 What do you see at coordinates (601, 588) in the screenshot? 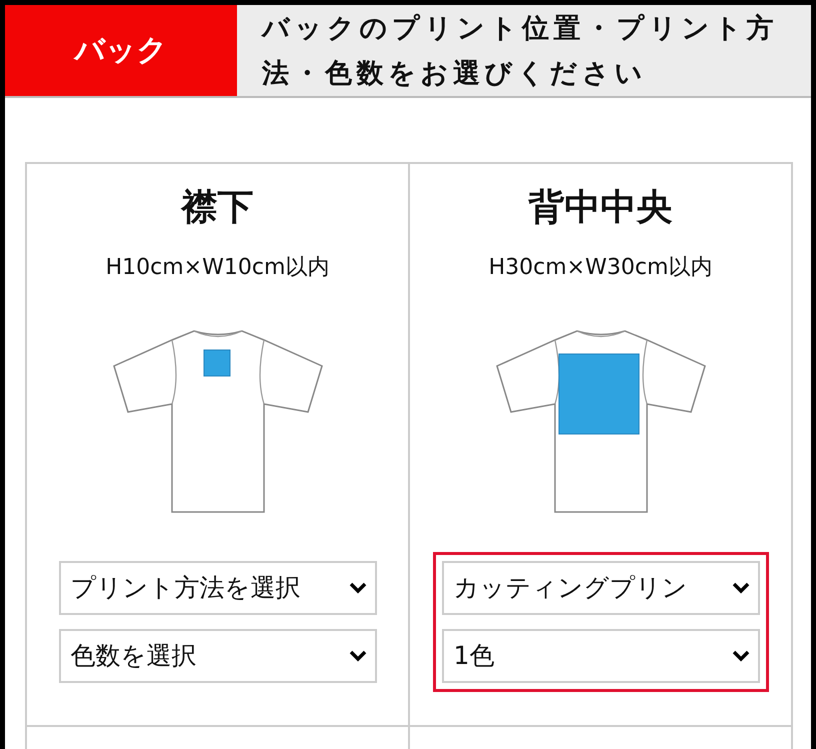
I see `method-dropdown: カッティングプリン` at bounding box center [601, 588].